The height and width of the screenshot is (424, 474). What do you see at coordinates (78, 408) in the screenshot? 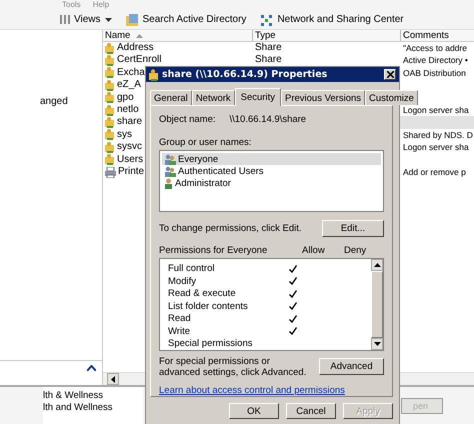
I see `details-text: lth and Wellness` at bounding box center [78, 408].